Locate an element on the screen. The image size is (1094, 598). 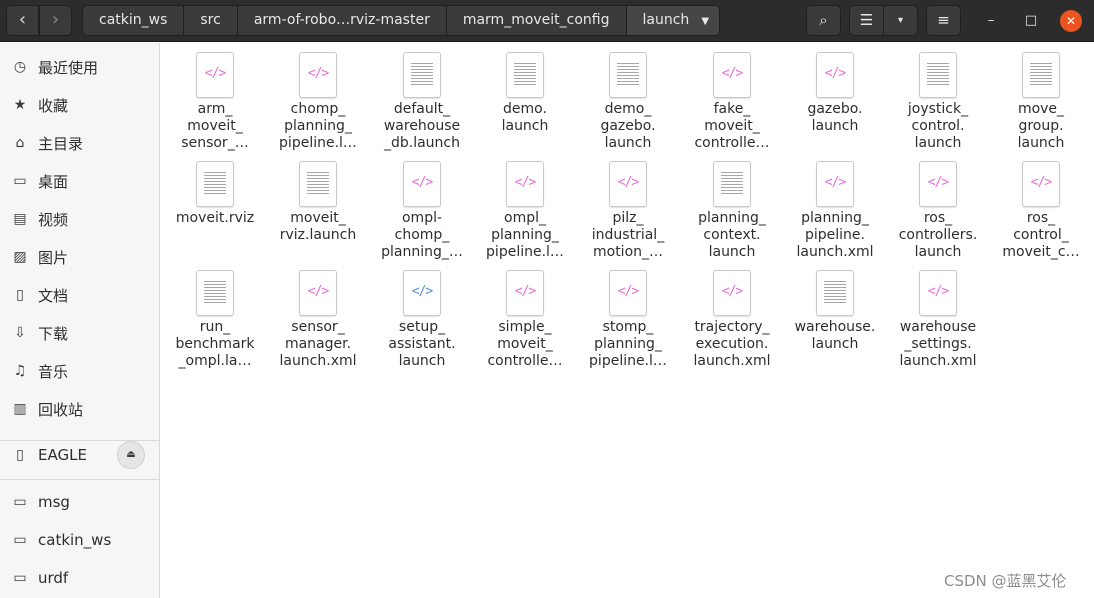
sidebar-item-place-3: ▭ 桌面 is located at coordinates (79, 181).